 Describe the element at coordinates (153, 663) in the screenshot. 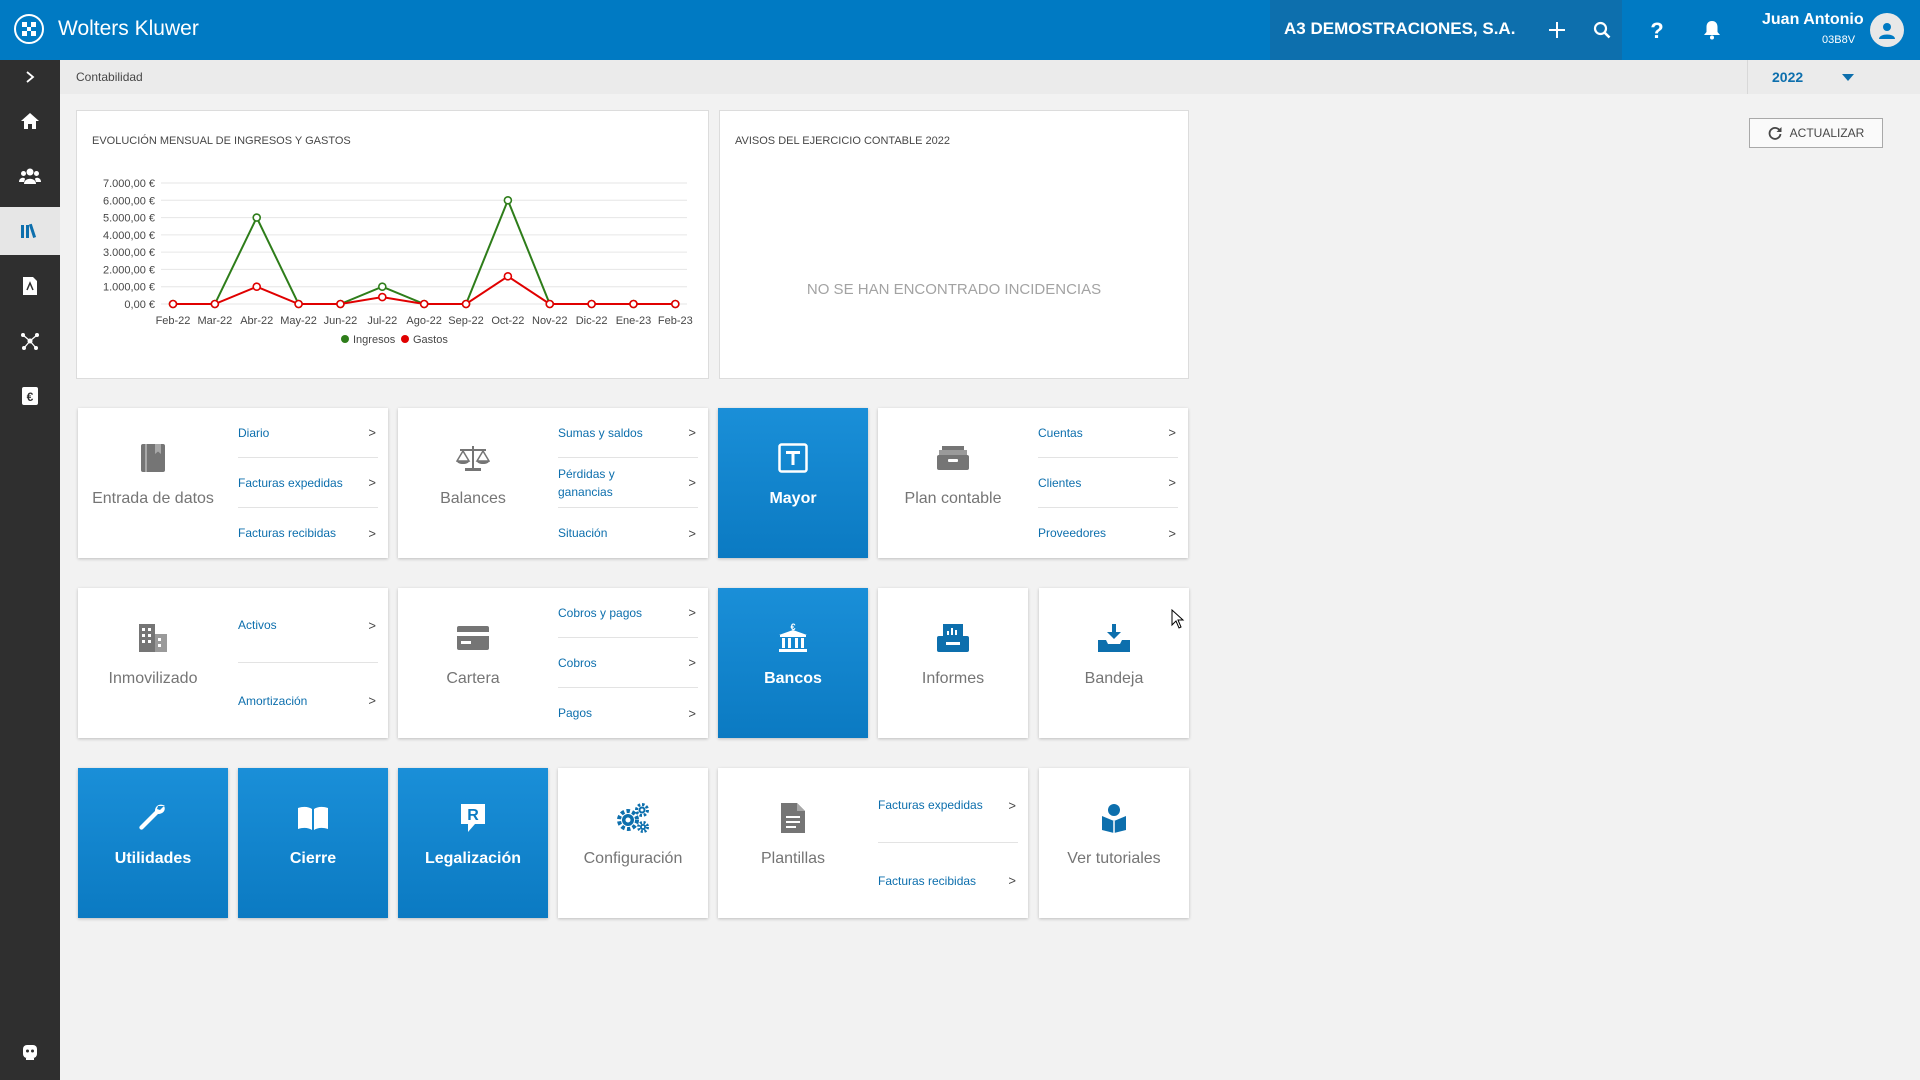

I see `tile-inmovilizado-main: Inmovilizado` at that location.